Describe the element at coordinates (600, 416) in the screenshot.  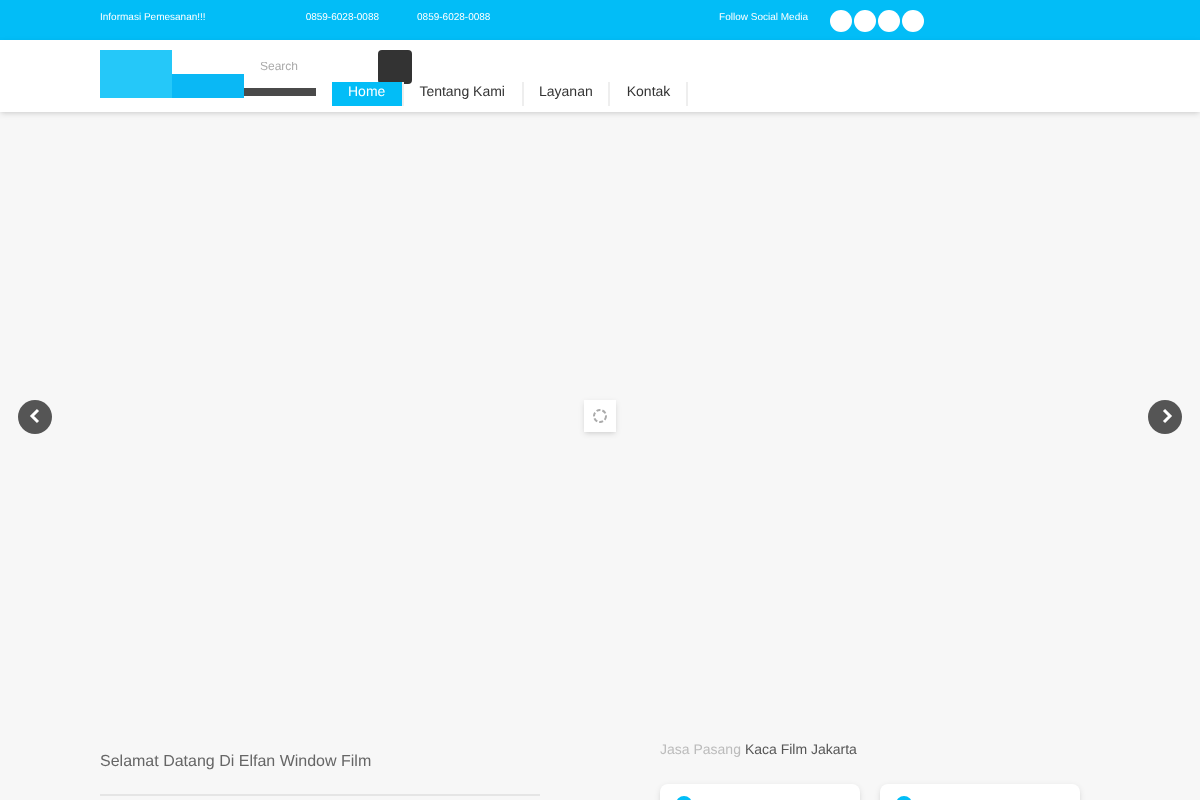
I see `loading-icon` at that location.